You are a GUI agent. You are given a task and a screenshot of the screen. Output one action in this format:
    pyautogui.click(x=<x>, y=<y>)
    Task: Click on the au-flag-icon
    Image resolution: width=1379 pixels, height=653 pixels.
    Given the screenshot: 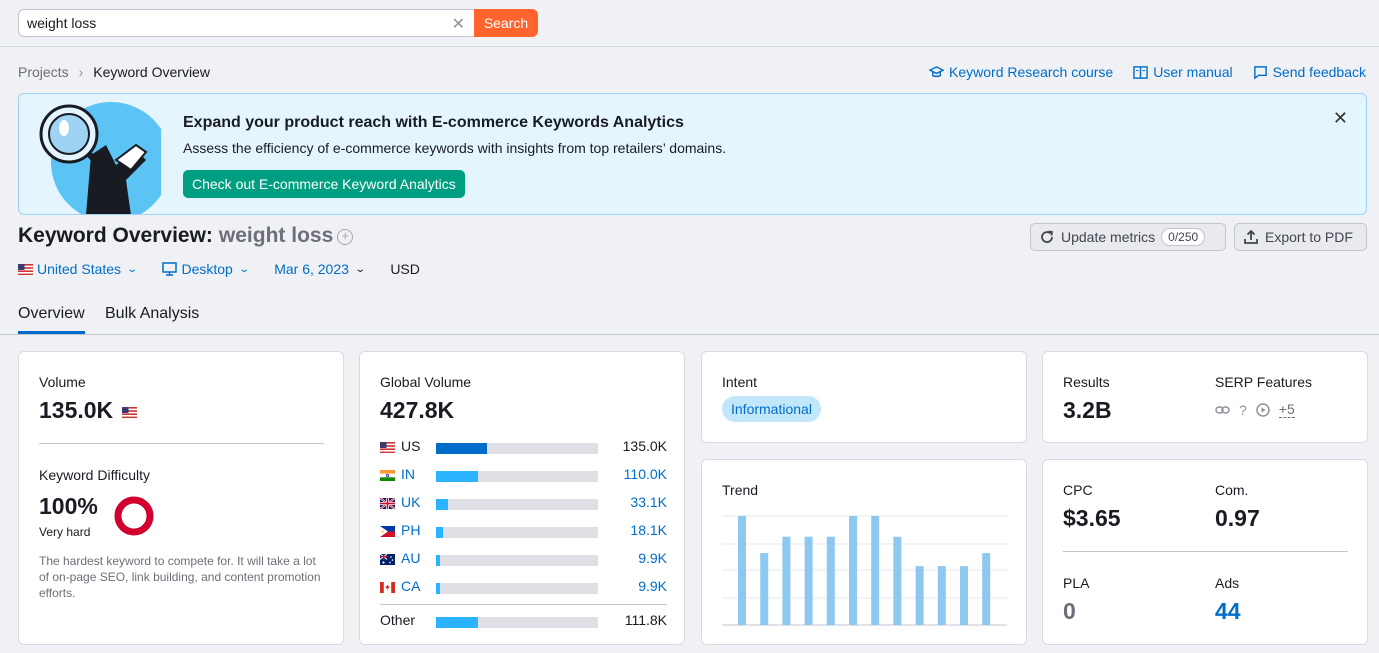 What is the action you would take?
    pyautogui.click(x=387, y=558)
    